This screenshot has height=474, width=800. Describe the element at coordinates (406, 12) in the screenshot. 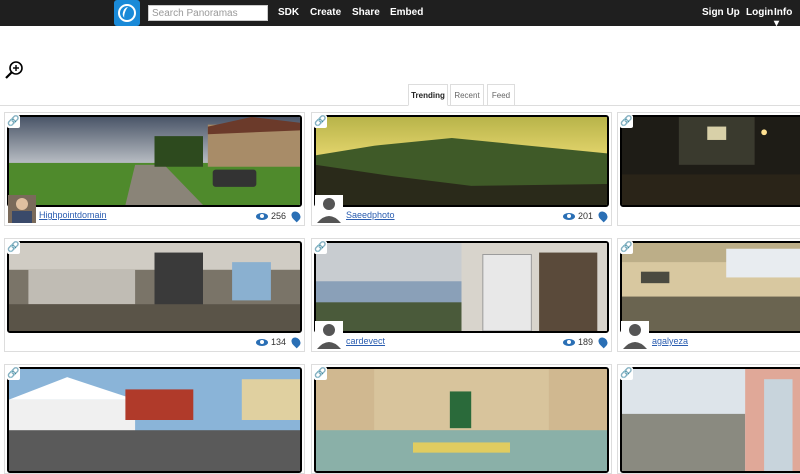

I see `nav-embed-link: Embed` at that location.